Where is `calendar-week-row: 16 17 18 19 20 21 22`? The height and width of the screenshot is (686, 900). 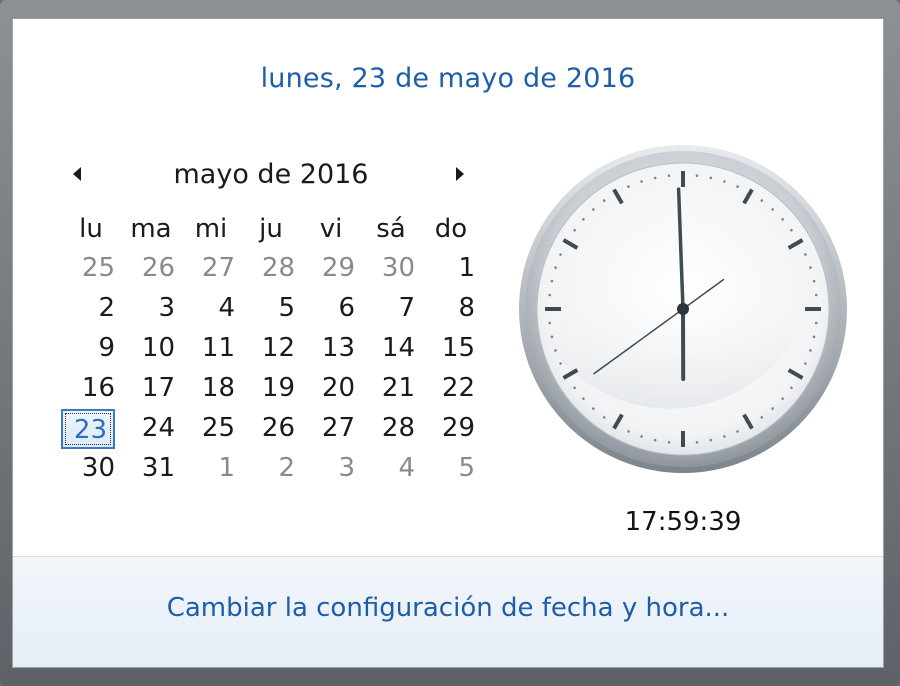 calendar-week-row: 16 17 18 19 20 21 22 is located at coordinates (271, 389).